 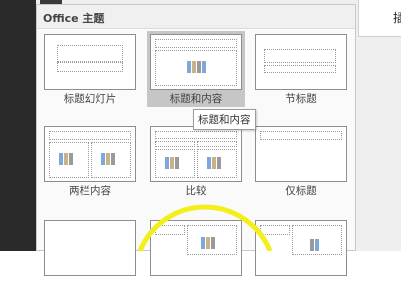 I want to click on annotation-circle-overlay, so click(x=205, y=227).